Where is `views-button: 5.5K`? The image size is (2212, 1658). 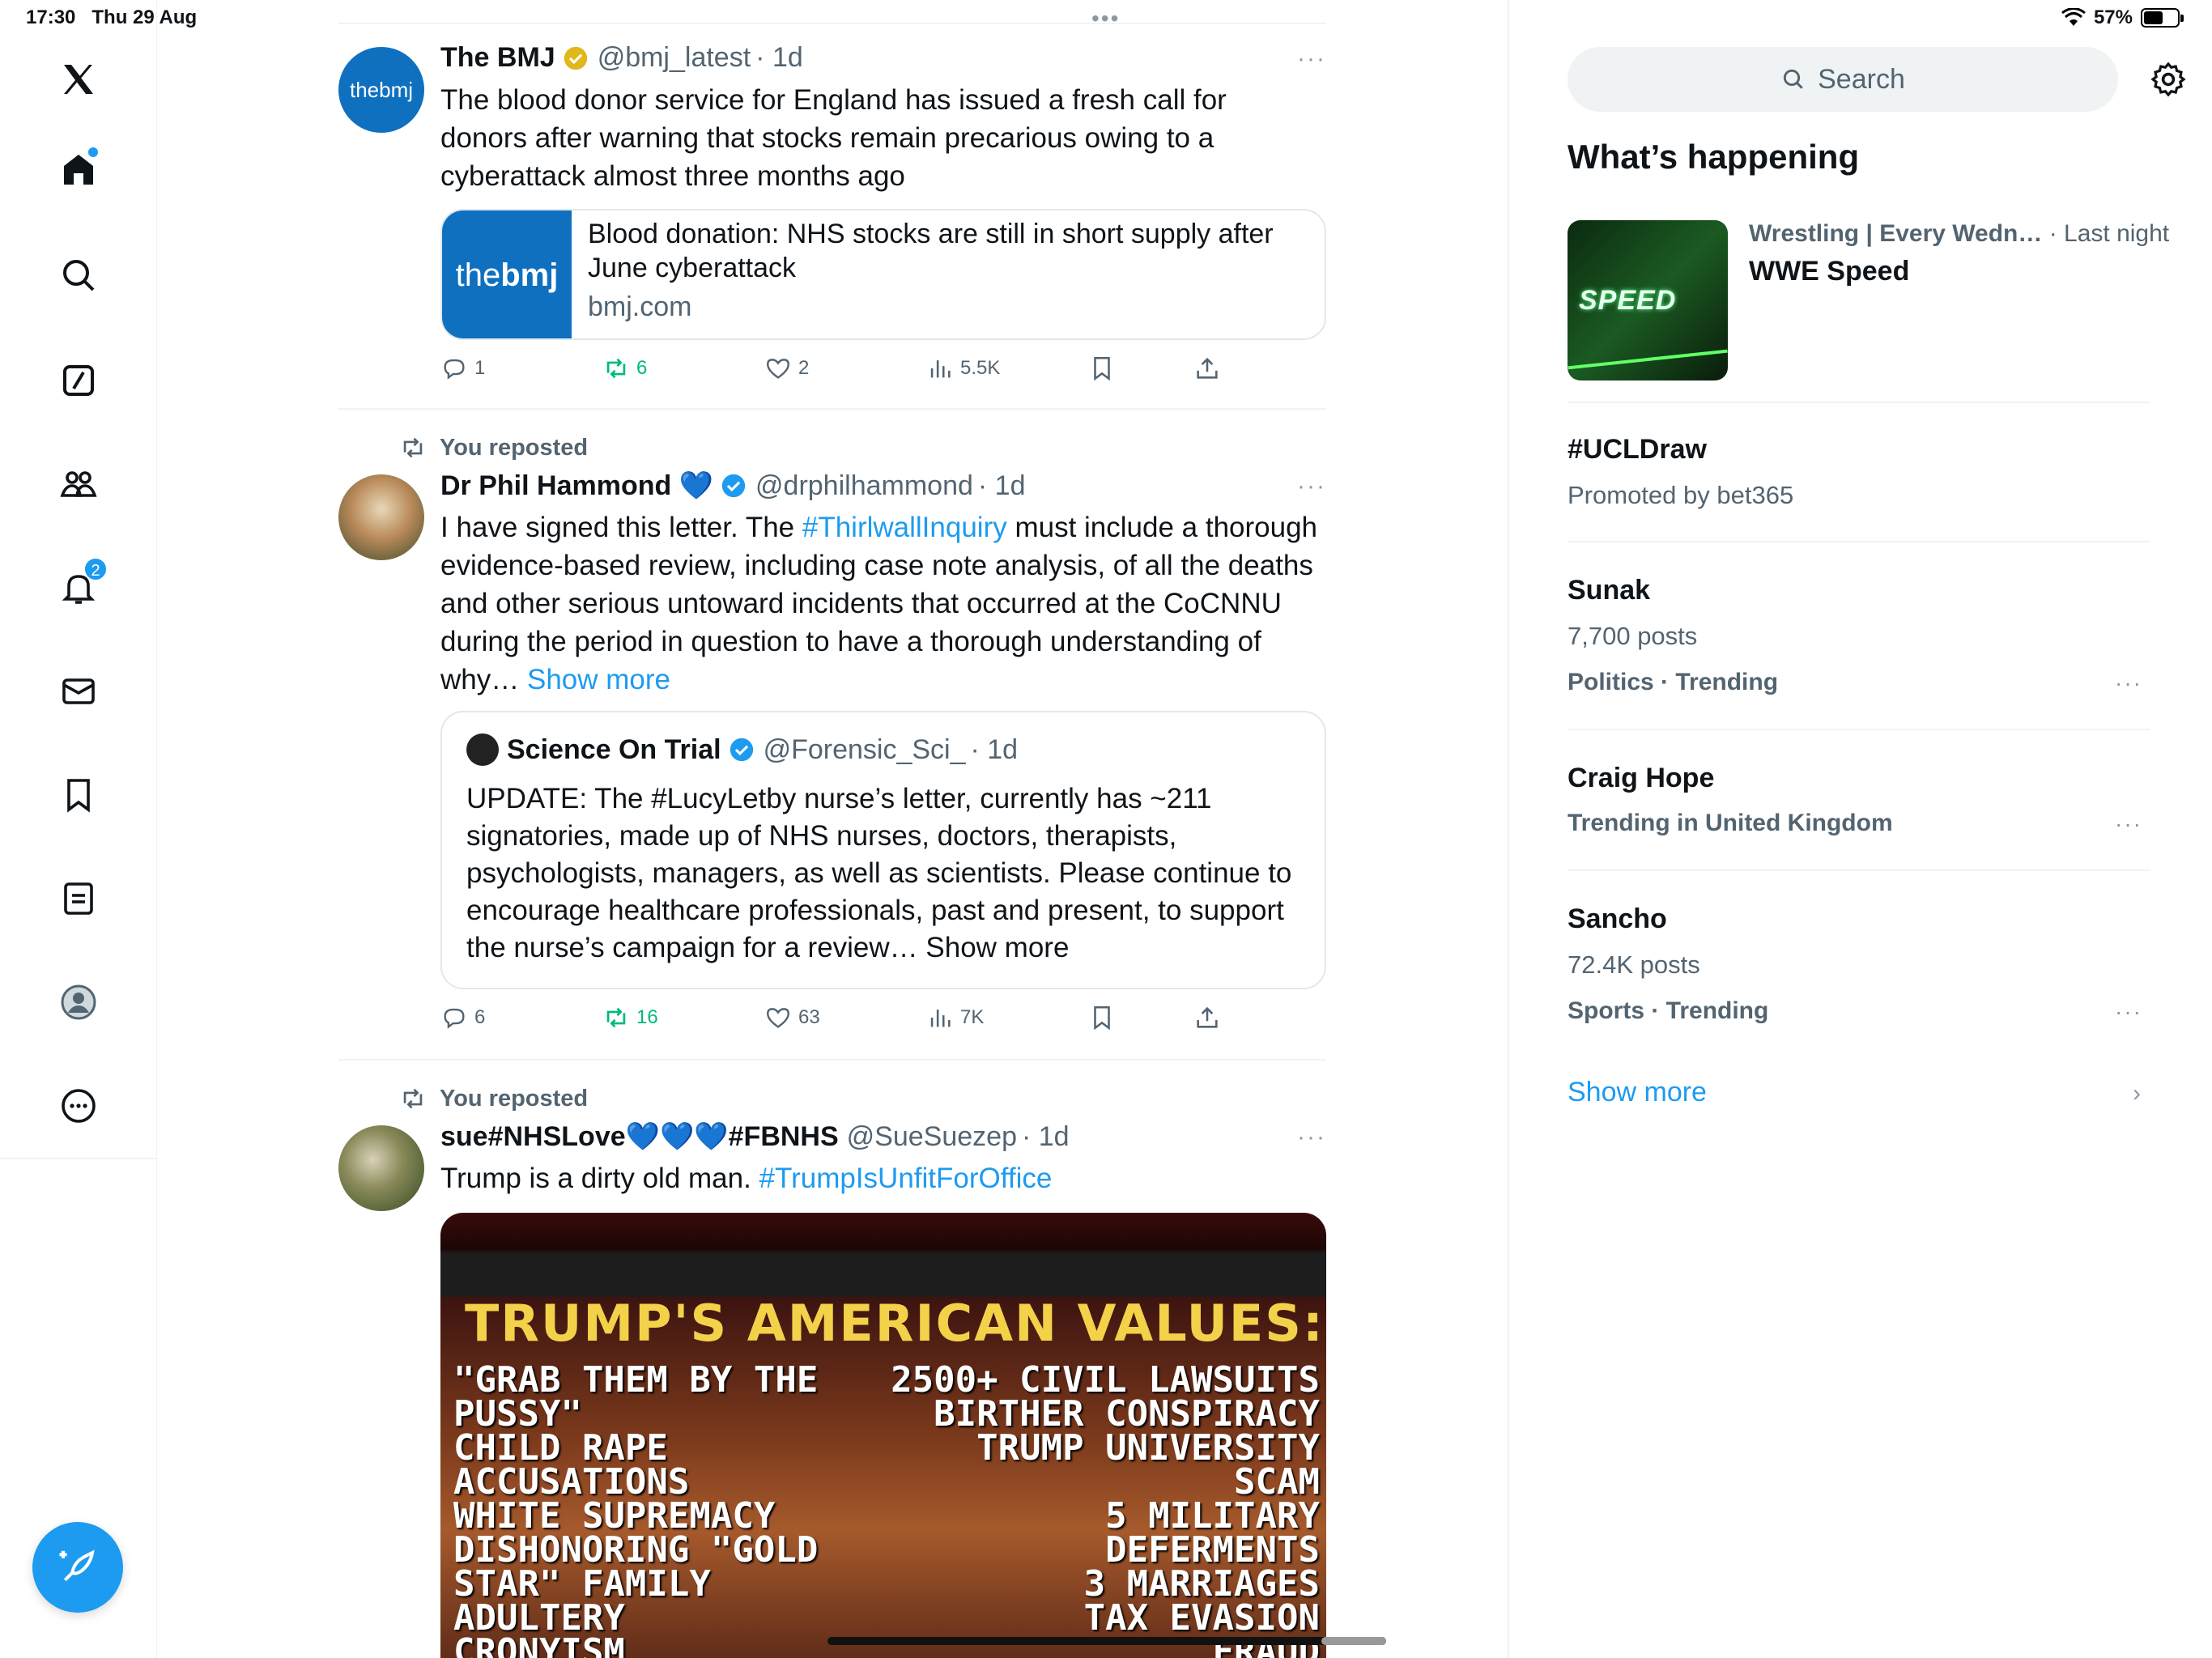 views-button: 5.5K is located at coordinates (963, 368).